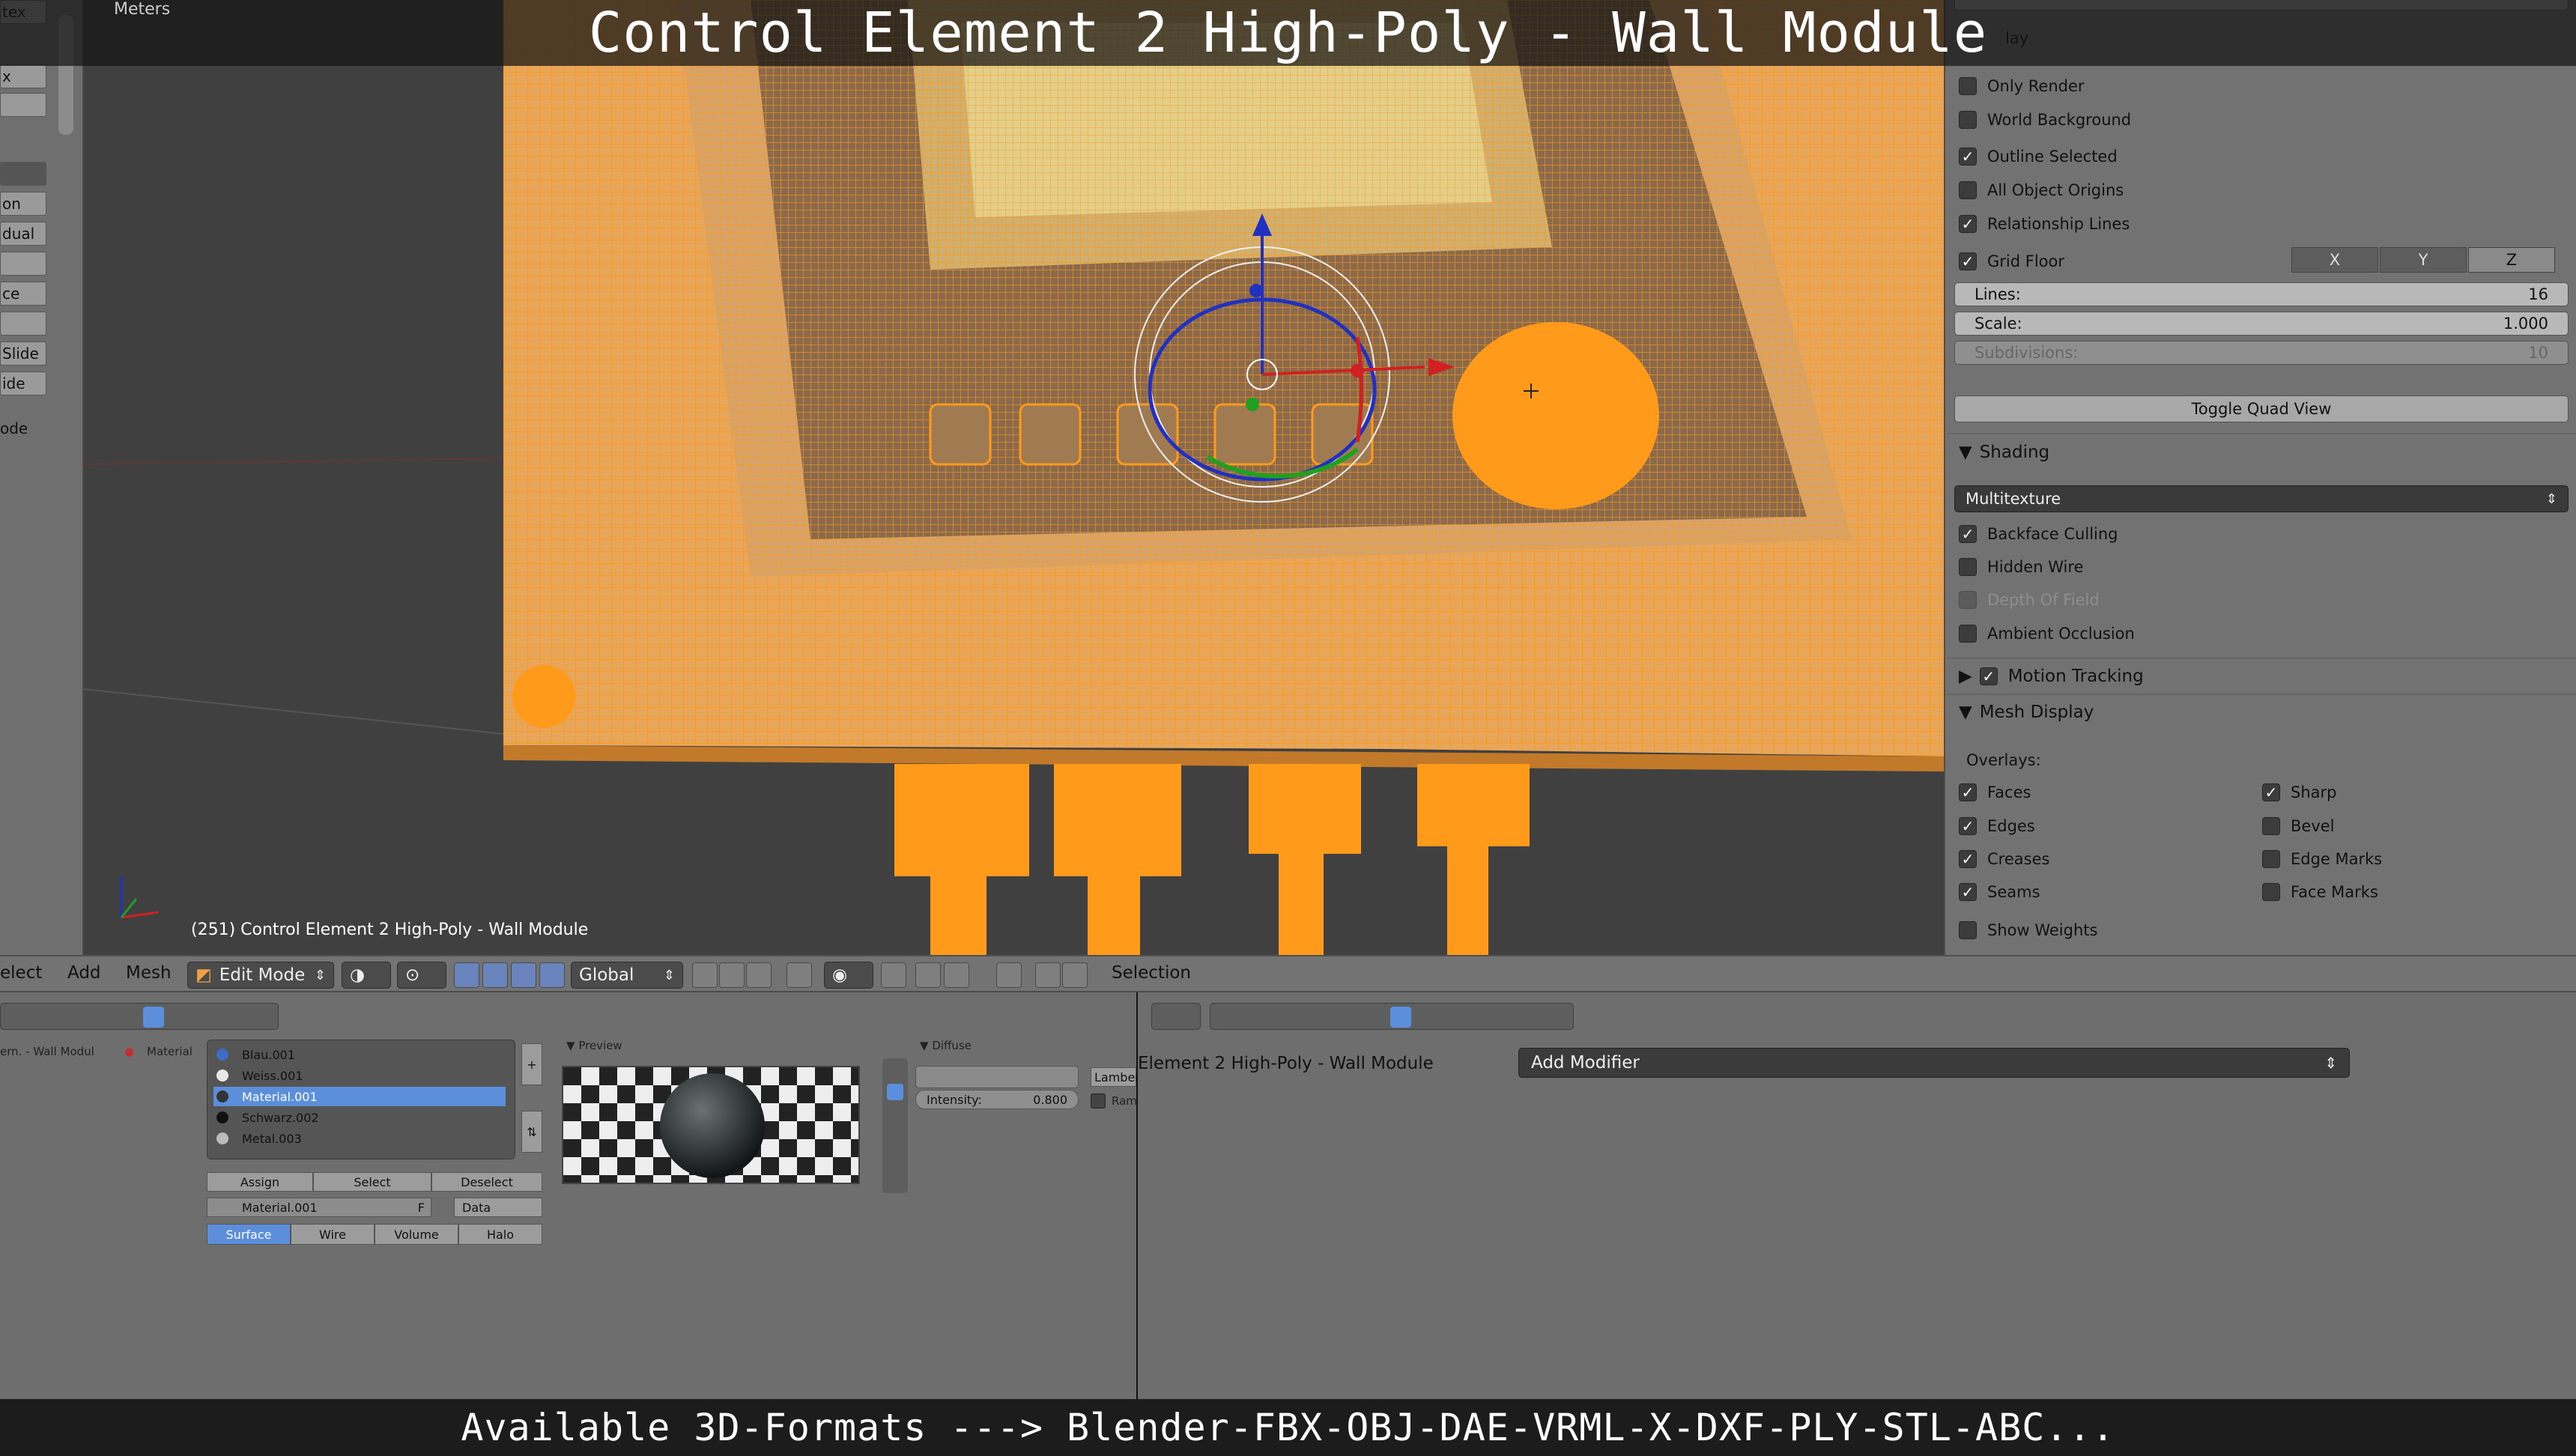  Describe the element at coordinates (261, 975) in the screenshot. I see `mode-select: ◩ Edit Mode ⇕` at that location.